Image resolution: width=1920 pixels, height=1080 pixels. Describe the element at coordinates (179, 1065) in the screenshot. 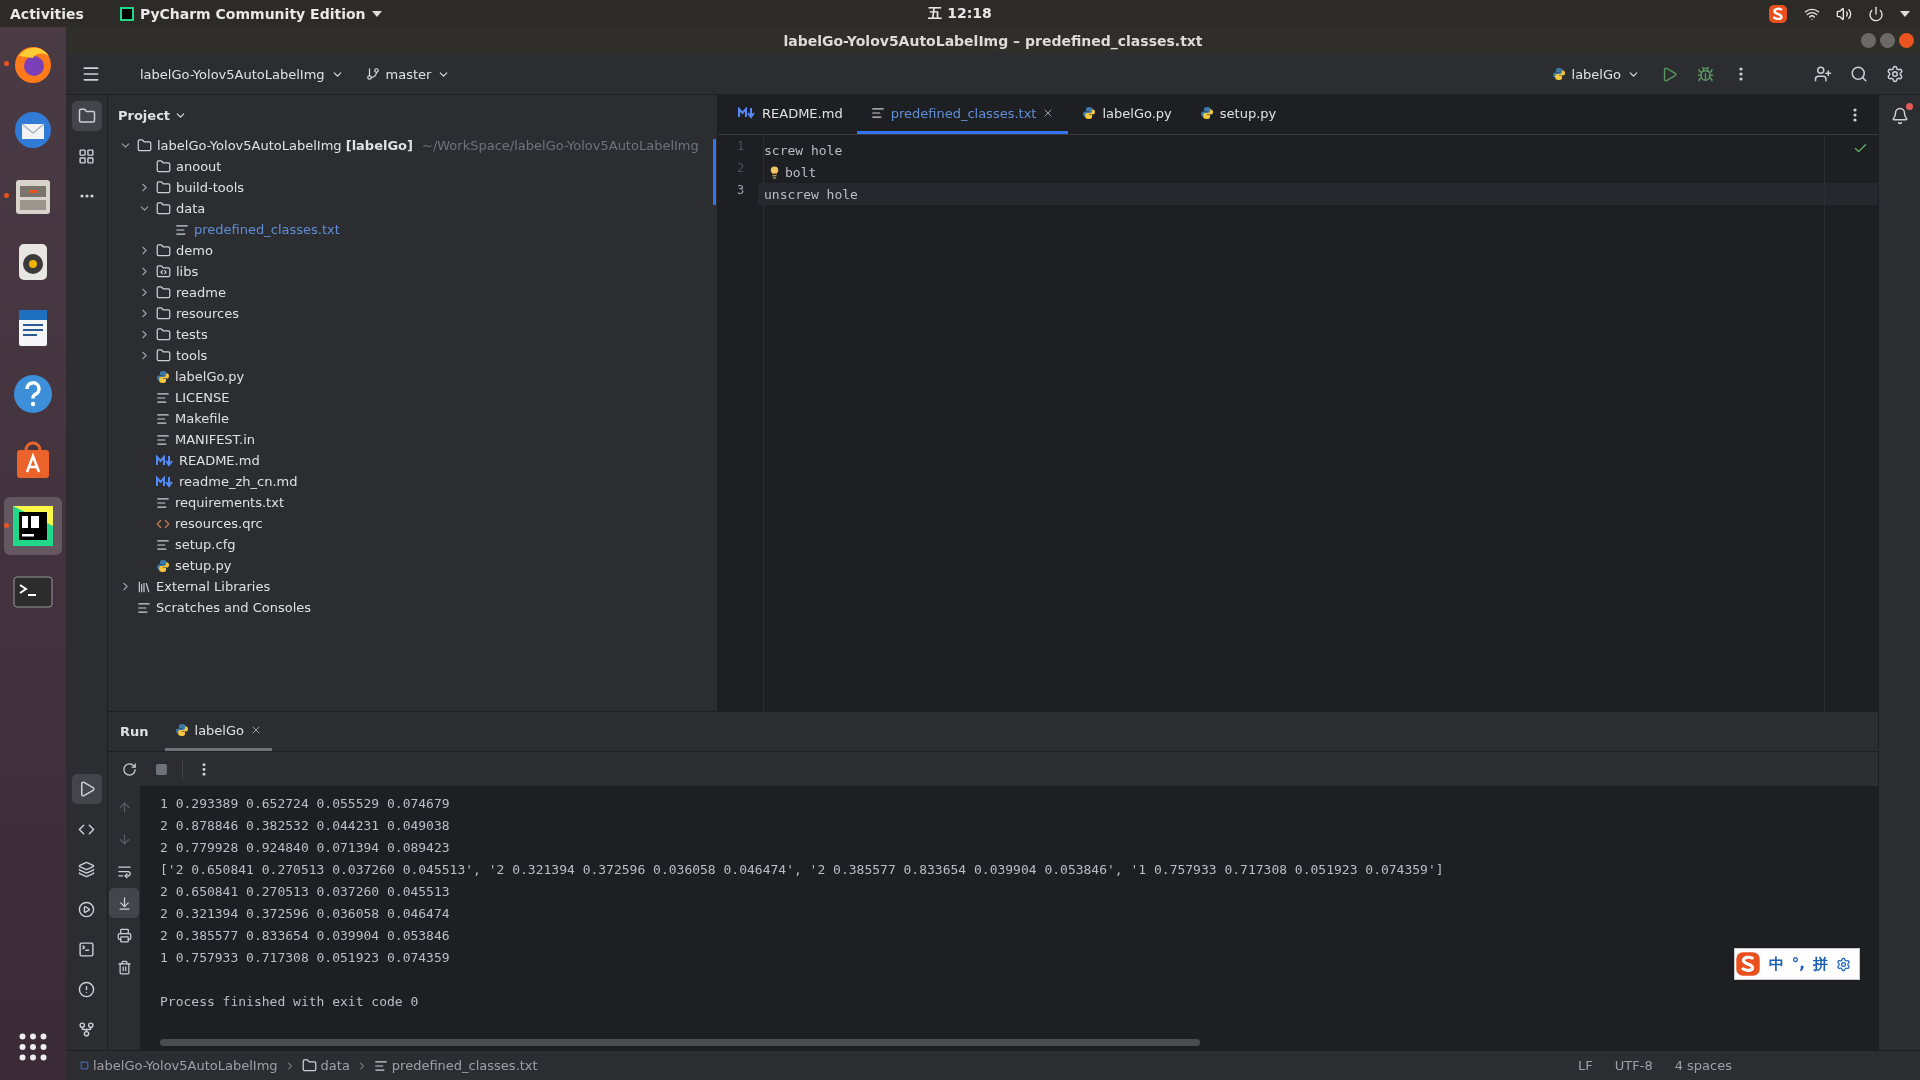

I see `breadcrumb: labelGo-Yolov5AutoLabelImg` at that location.